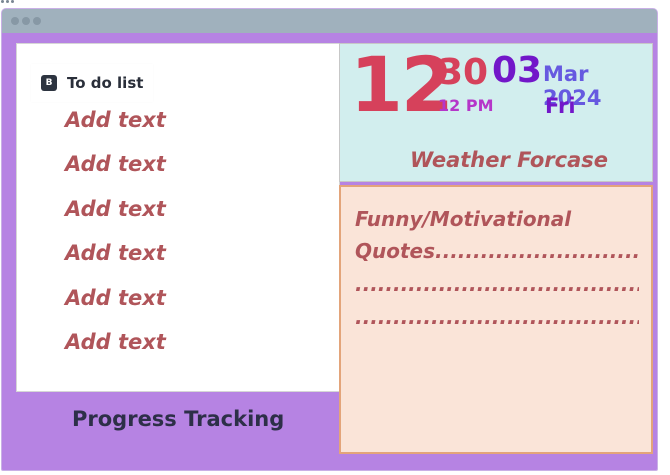 The width and height of the screenshot is (670, 475). What do you see at coordinates (329, 21) in the screenshot?
I see `window-titlebar` at bounding box center [329, 21].